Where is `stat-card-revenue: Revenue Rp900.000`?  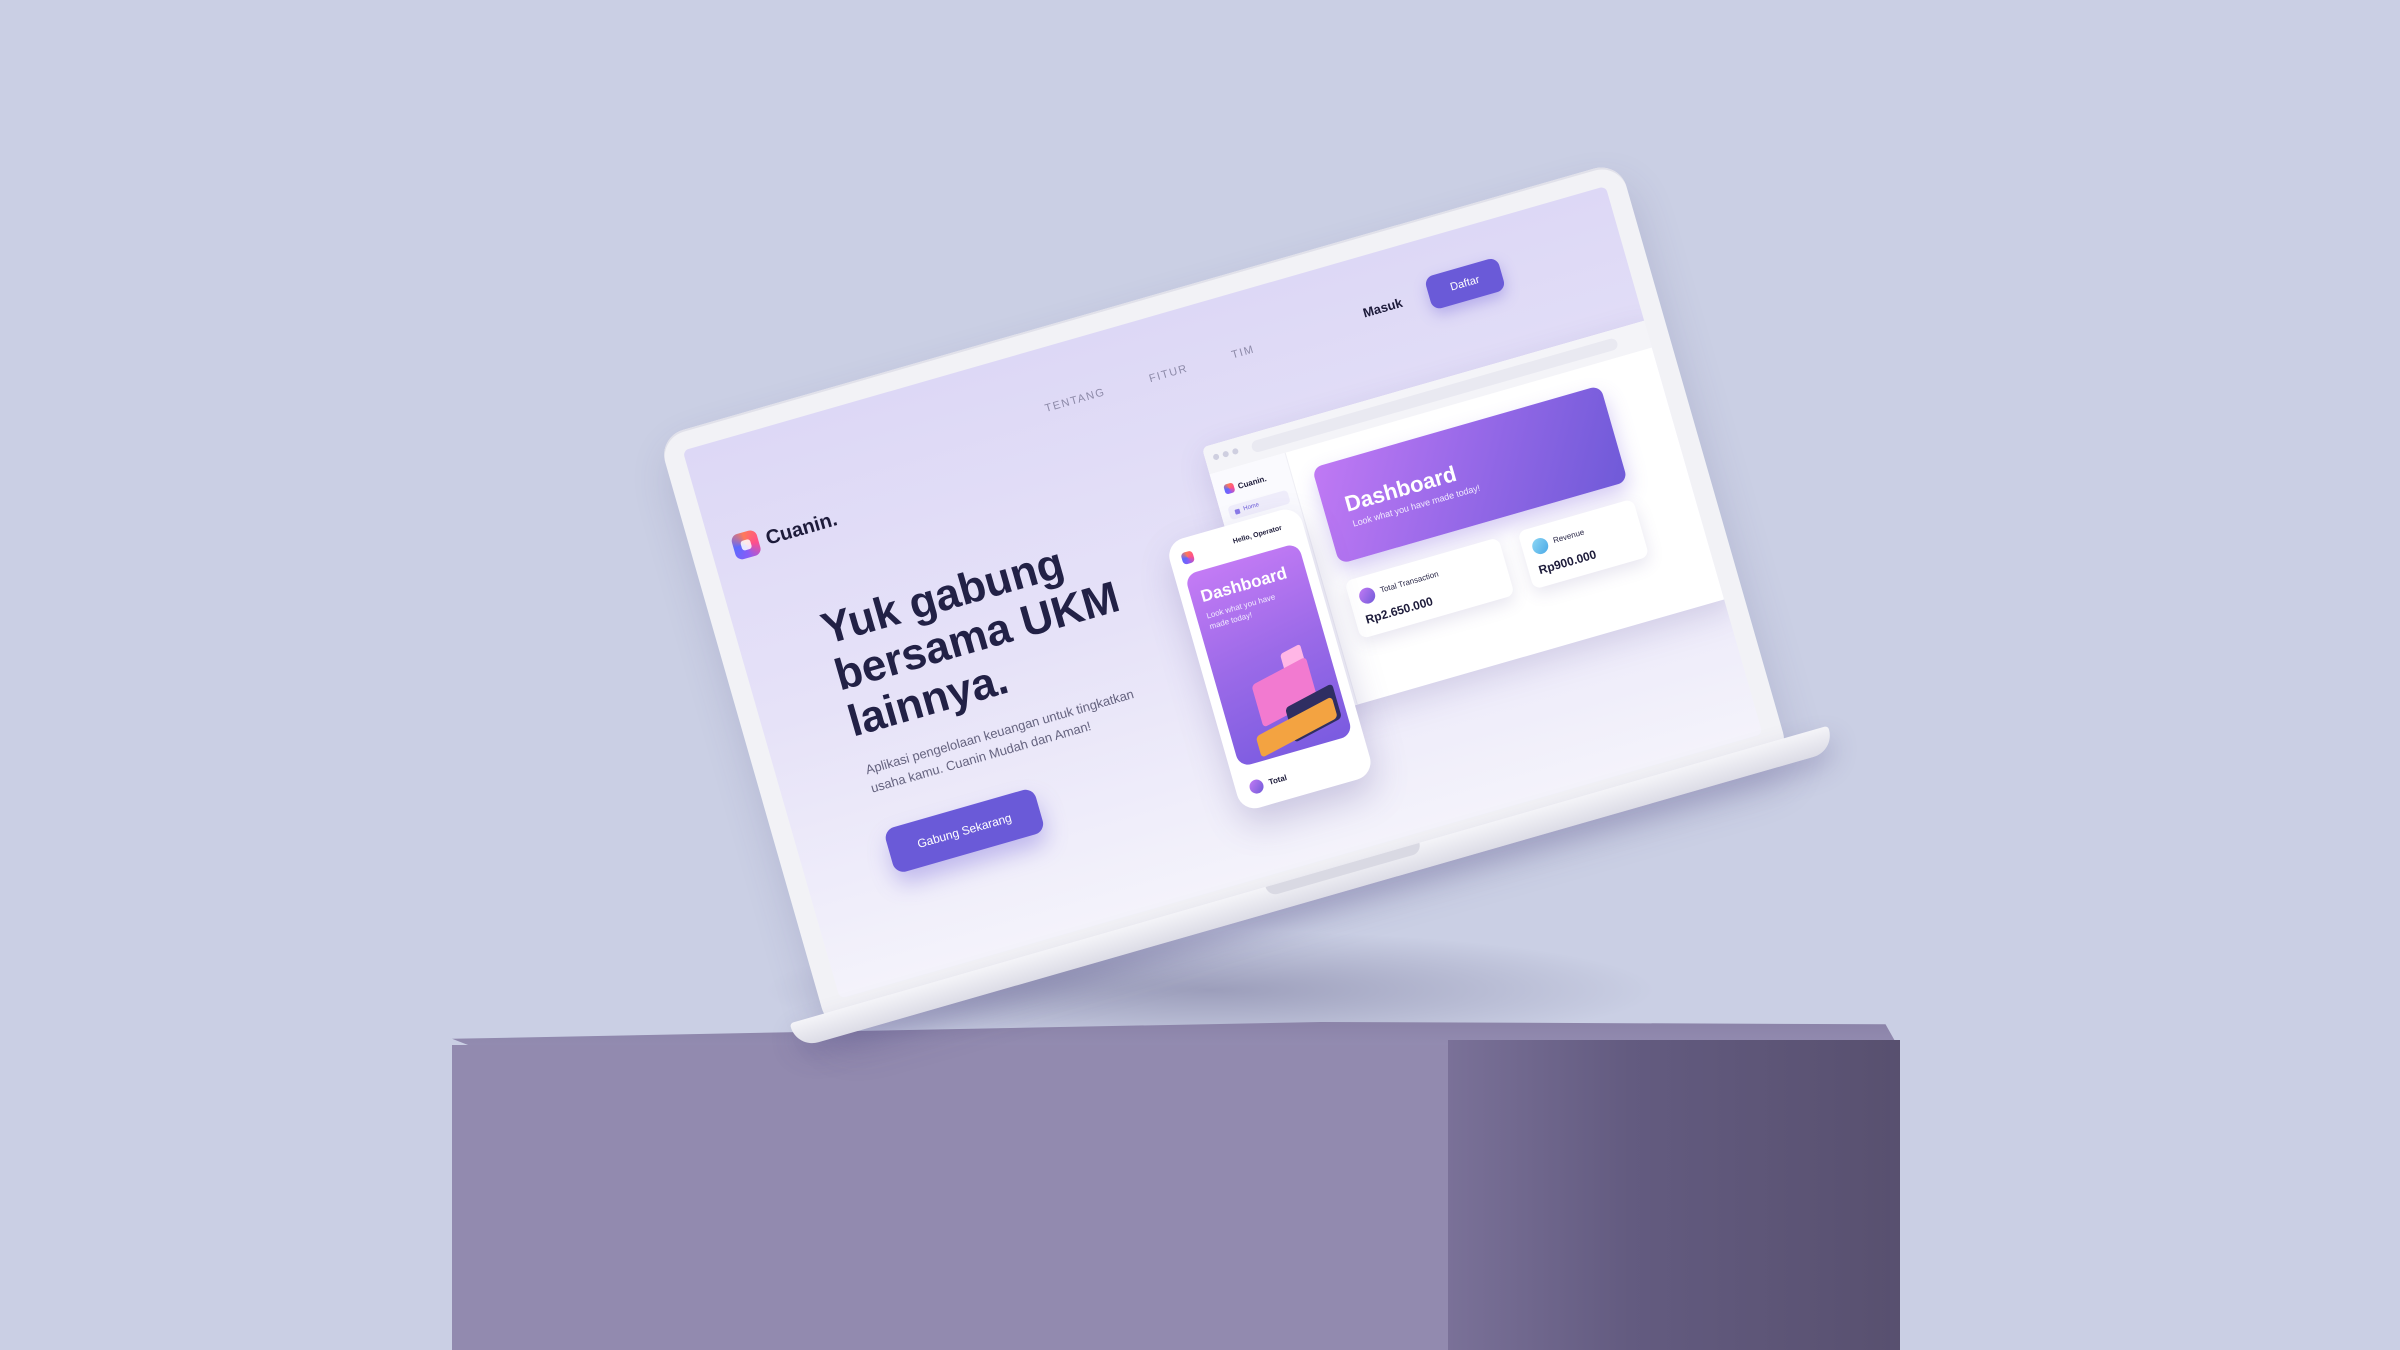
stat-card-revenue: Revenue Rp900.000 is located at coordinates (1583, 544).